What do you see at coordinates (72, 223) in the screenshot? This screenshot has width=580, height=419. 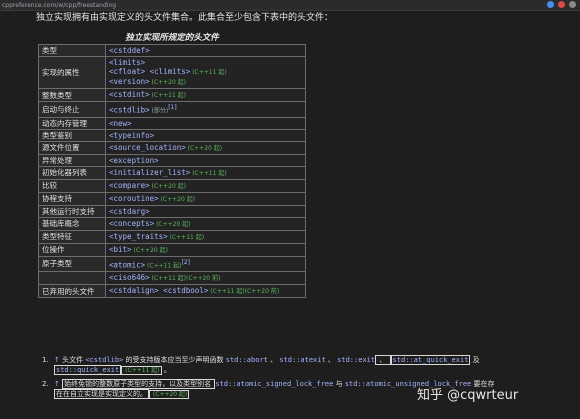 I see `row-category: 基础库概念` at bounding box center [72, 223].